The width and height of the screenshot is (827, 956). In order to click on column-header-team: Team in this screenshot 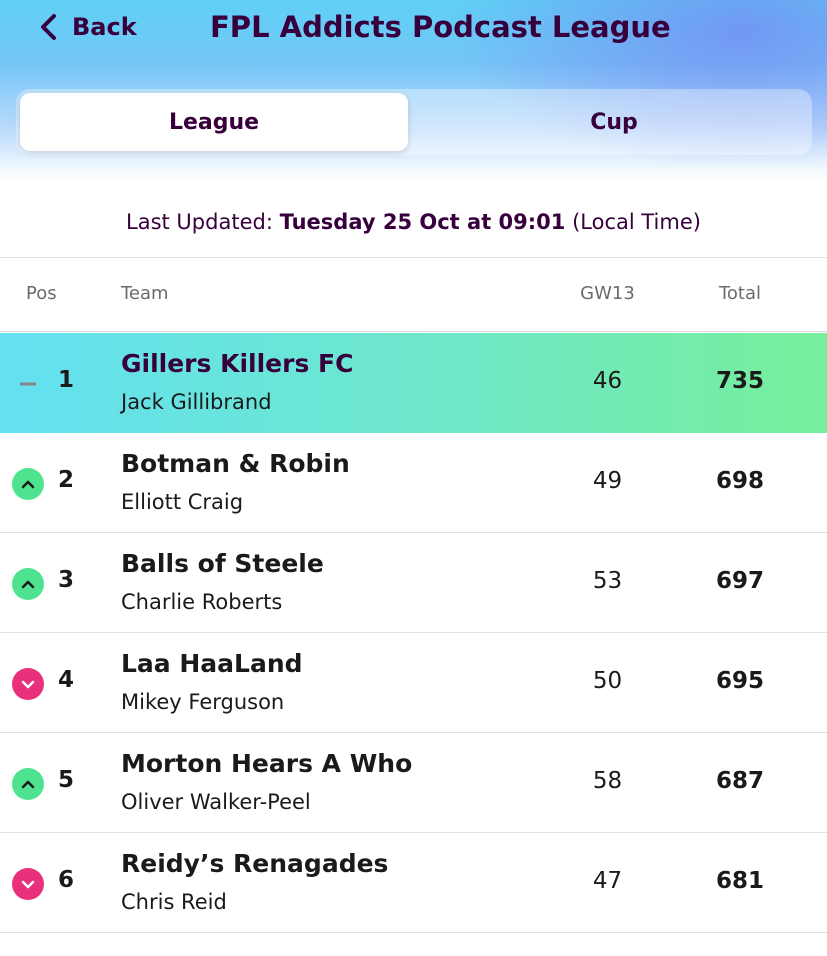, I will do `click(145, 293)`.